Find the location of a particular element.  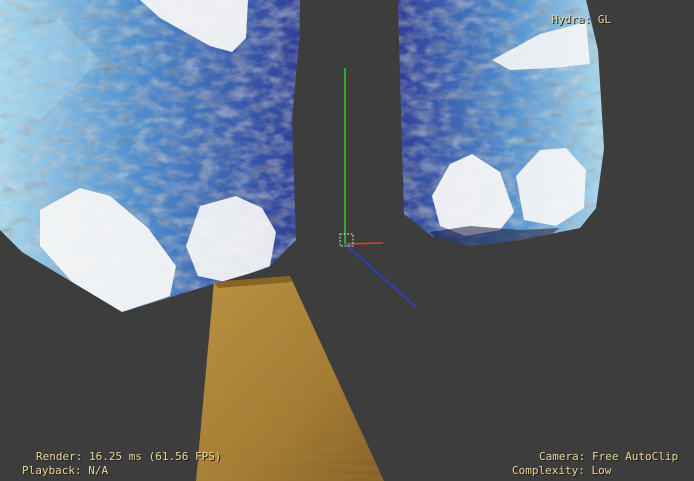

camera-mode-stat: Camera: Free AutoClip is located at coordinates (609, 456).